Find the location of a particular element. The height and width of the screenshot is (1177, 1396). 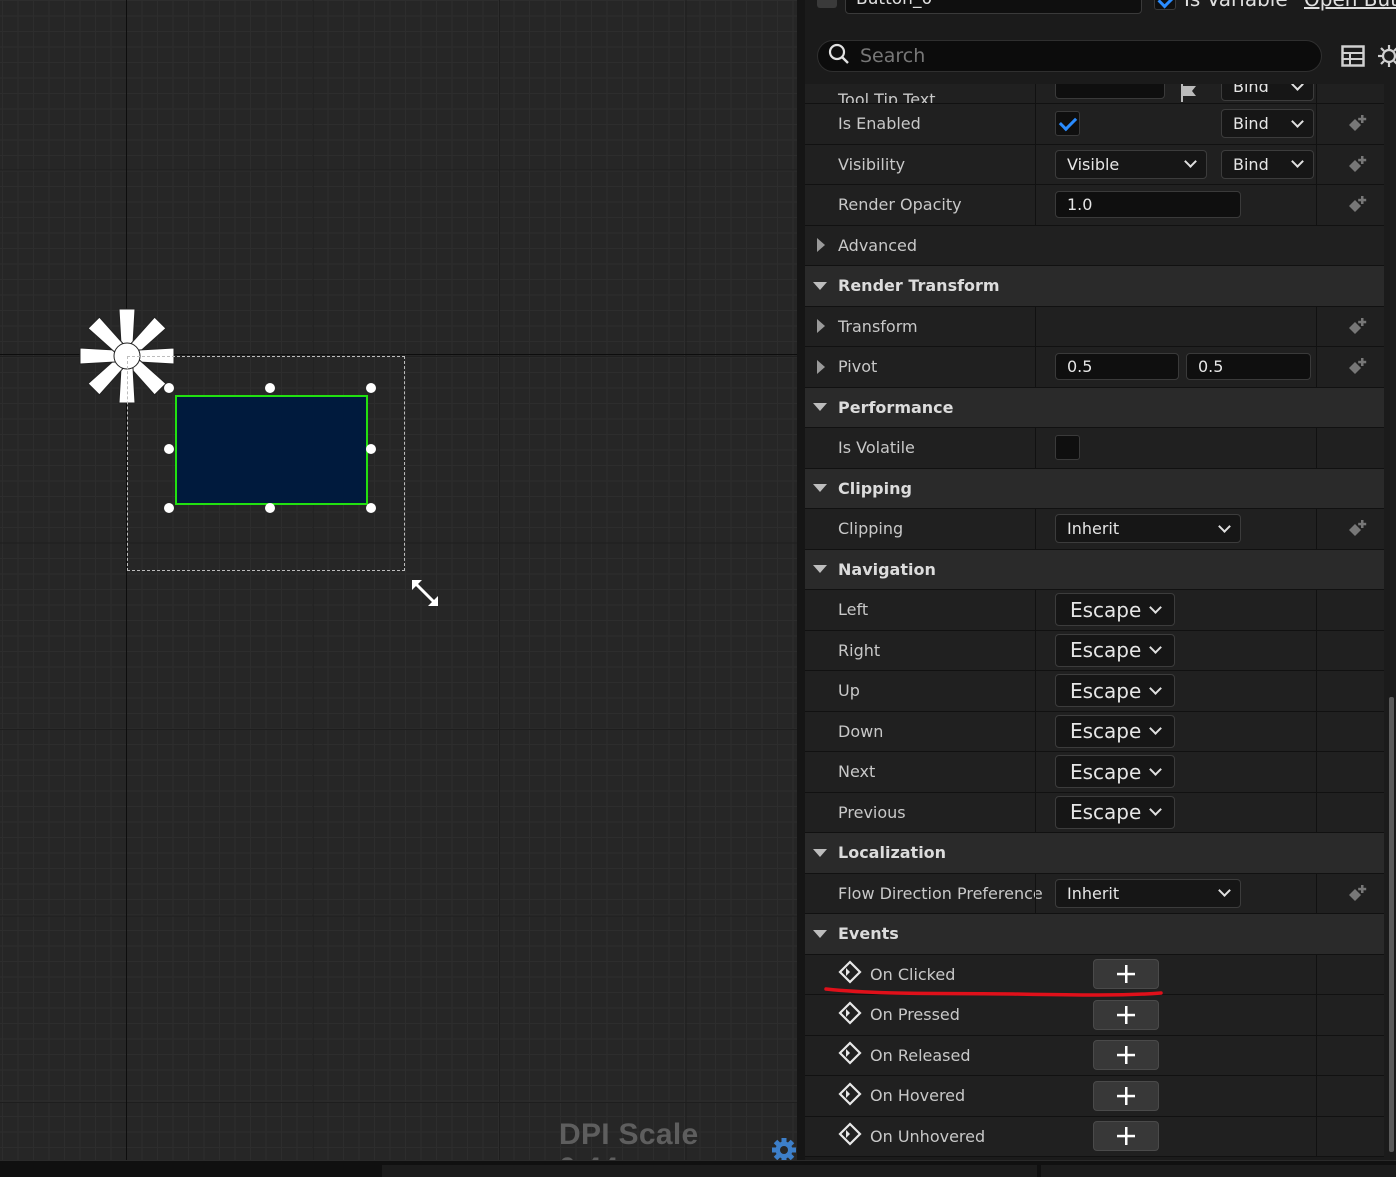

flow-direction-label: Flow Direction Preference is located at coordinates (940, 893).